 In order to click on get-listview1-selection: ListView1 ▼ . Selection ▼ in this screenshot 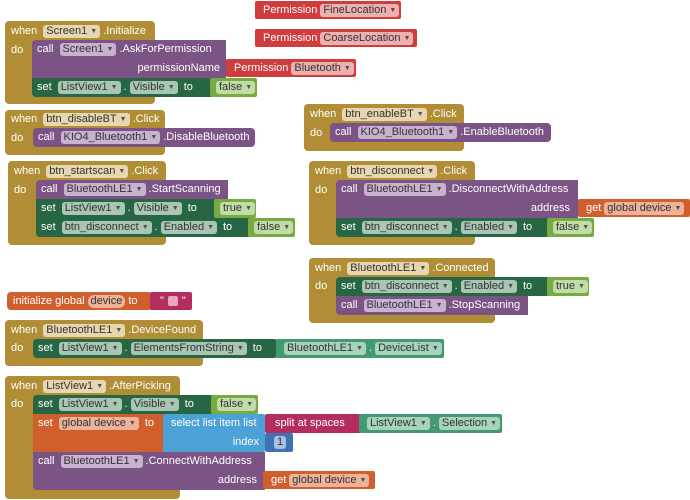, I will do `click(430, 423)`.